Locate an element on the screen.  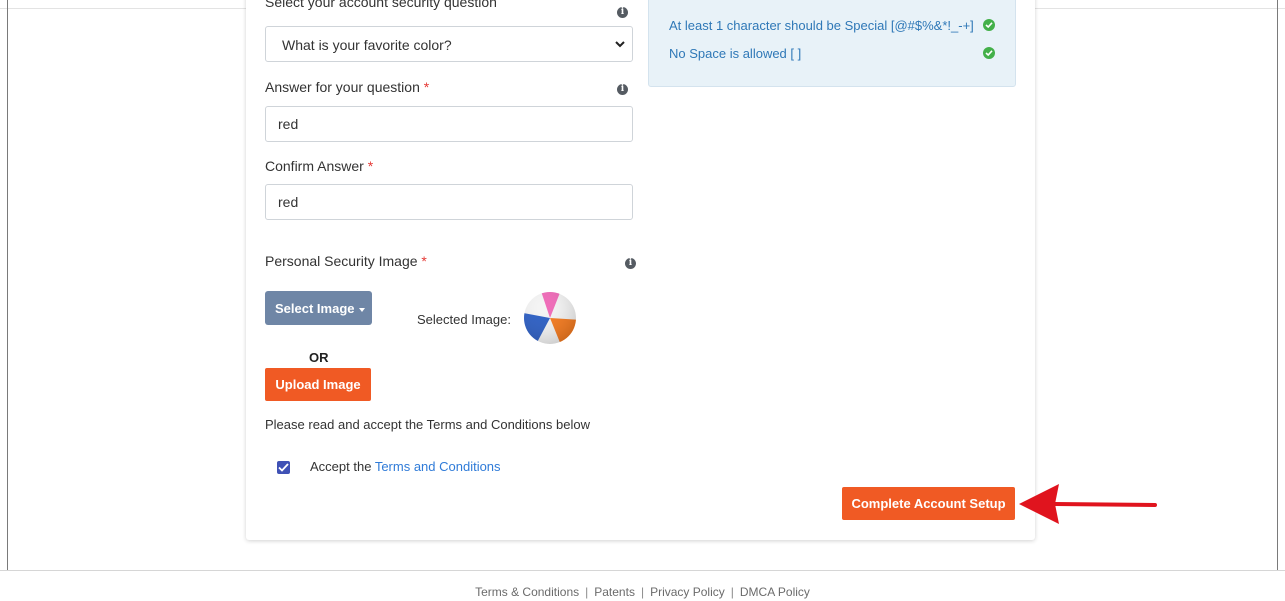
security-question-value: What is your favorite color? is located at coordinates (367, 45).